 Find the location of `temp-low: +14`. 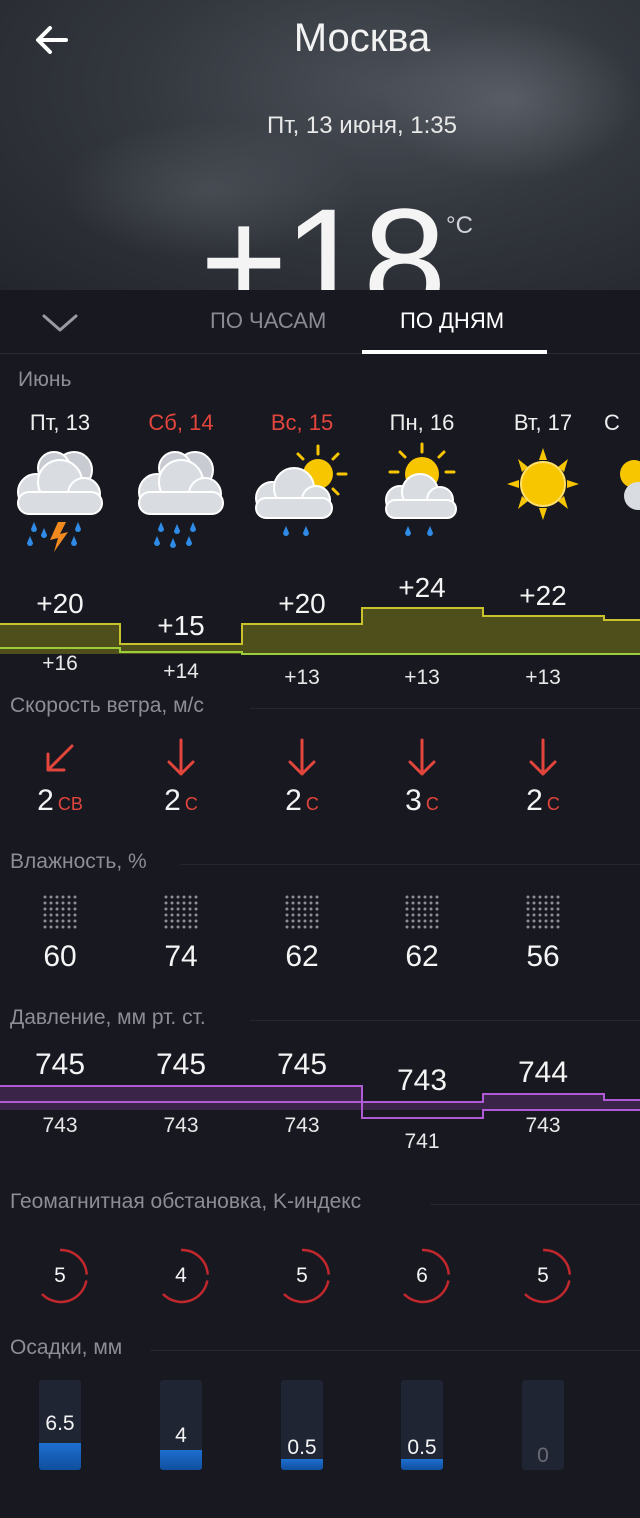

temp-low: +14 is located at coordinates (181, 671).